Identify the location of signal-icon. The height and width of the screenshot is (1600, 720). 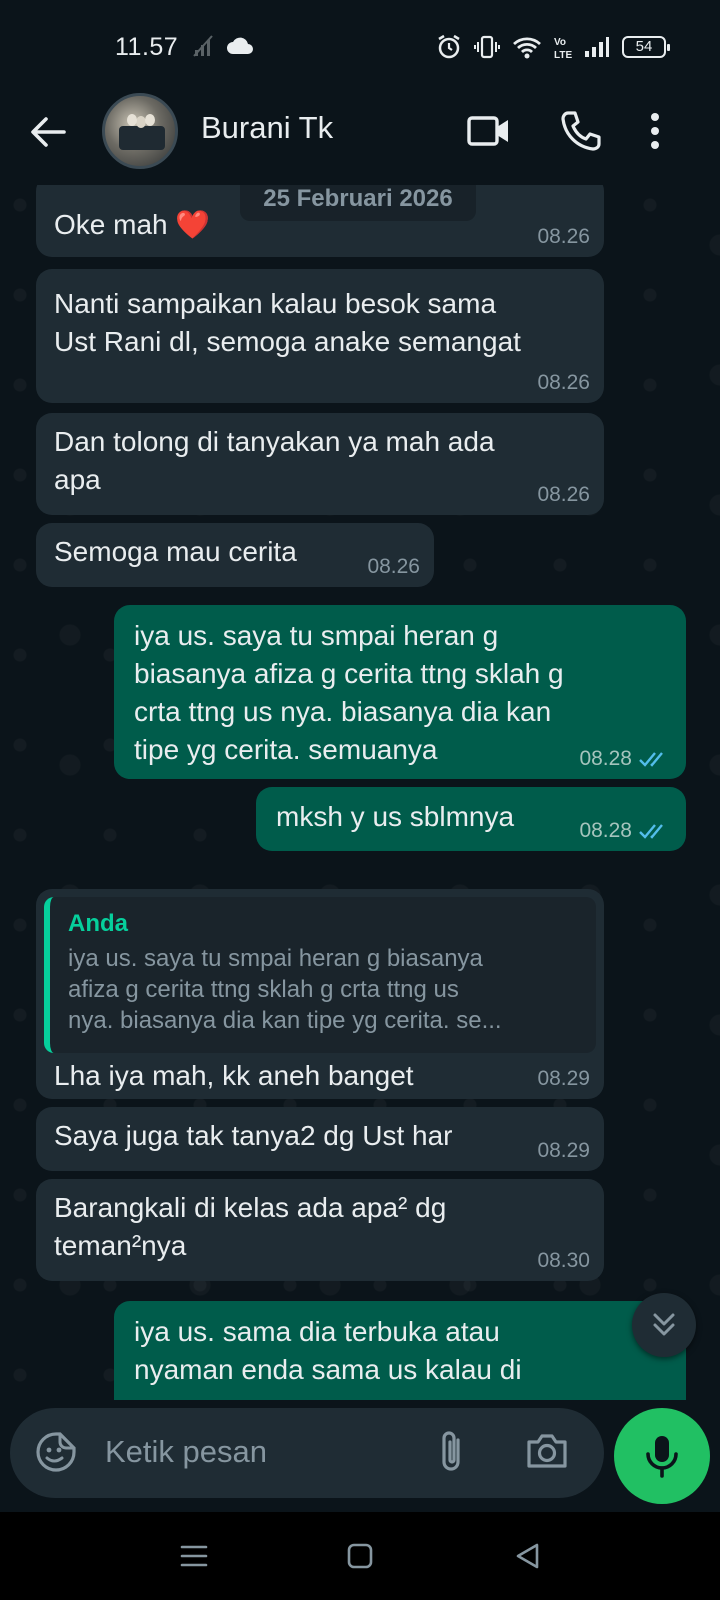
(597, 47).